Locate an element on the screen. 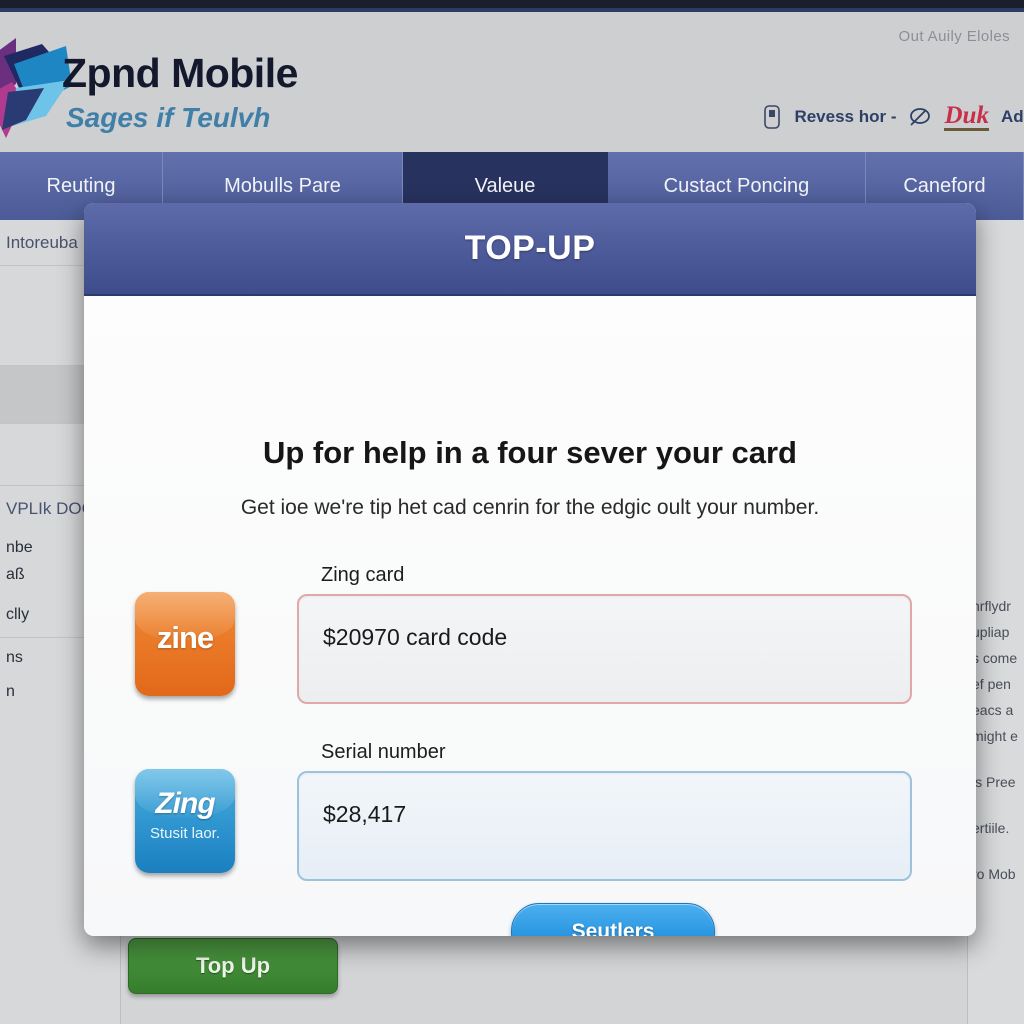 The width and height of the screenshot is (1024, 1024). zing-card-input: $20970 card code is located at coordinates (604, 649).